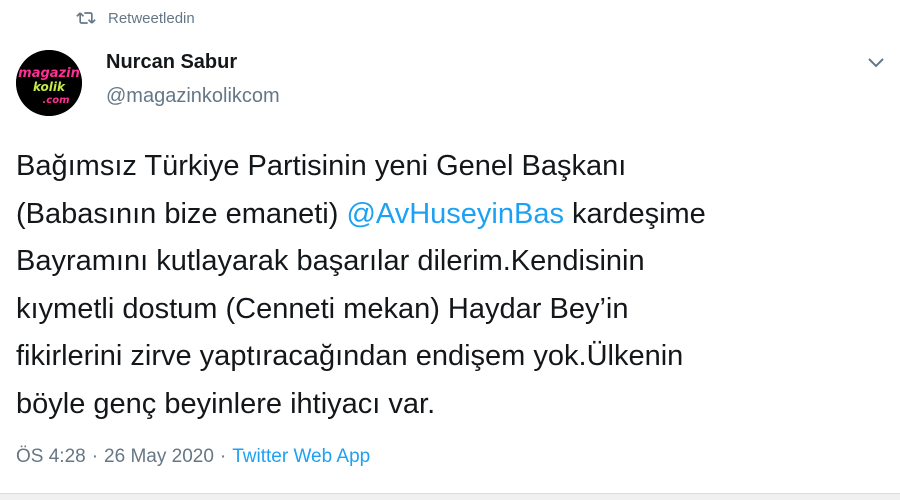 This screenshot has width=900, height=500. What do you see at coordinates (193, 96) in the screenshot?
I see `author-handle: @magazinkolikcom` at bounding box center [193, 96].